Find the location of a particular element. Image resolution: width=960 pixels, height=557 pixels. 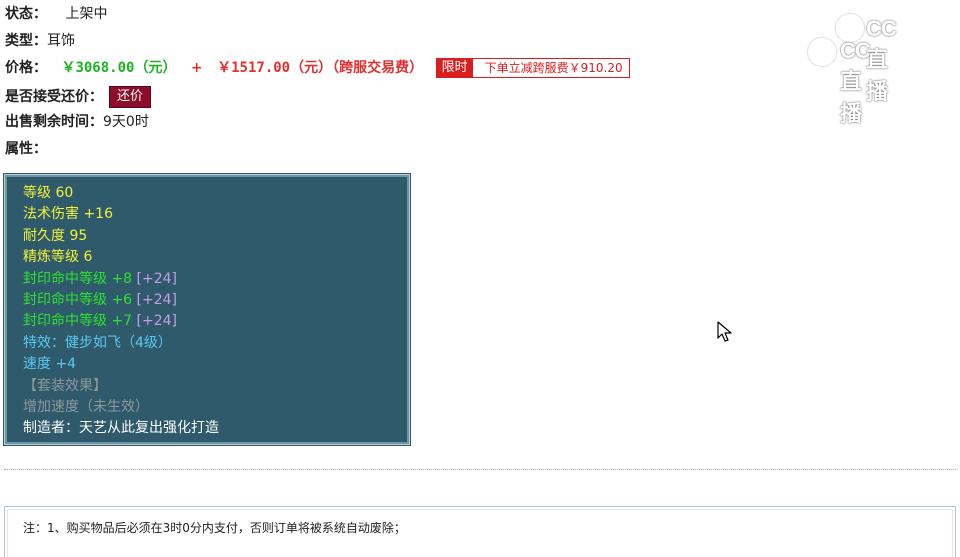

status-label: 状态： is located at coordinates (26, 14).